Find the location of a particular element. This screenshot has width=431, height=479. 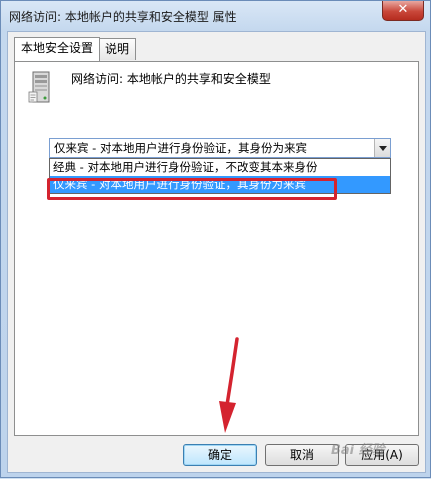

close-button: ✕ is located at coordinates (403, 11).